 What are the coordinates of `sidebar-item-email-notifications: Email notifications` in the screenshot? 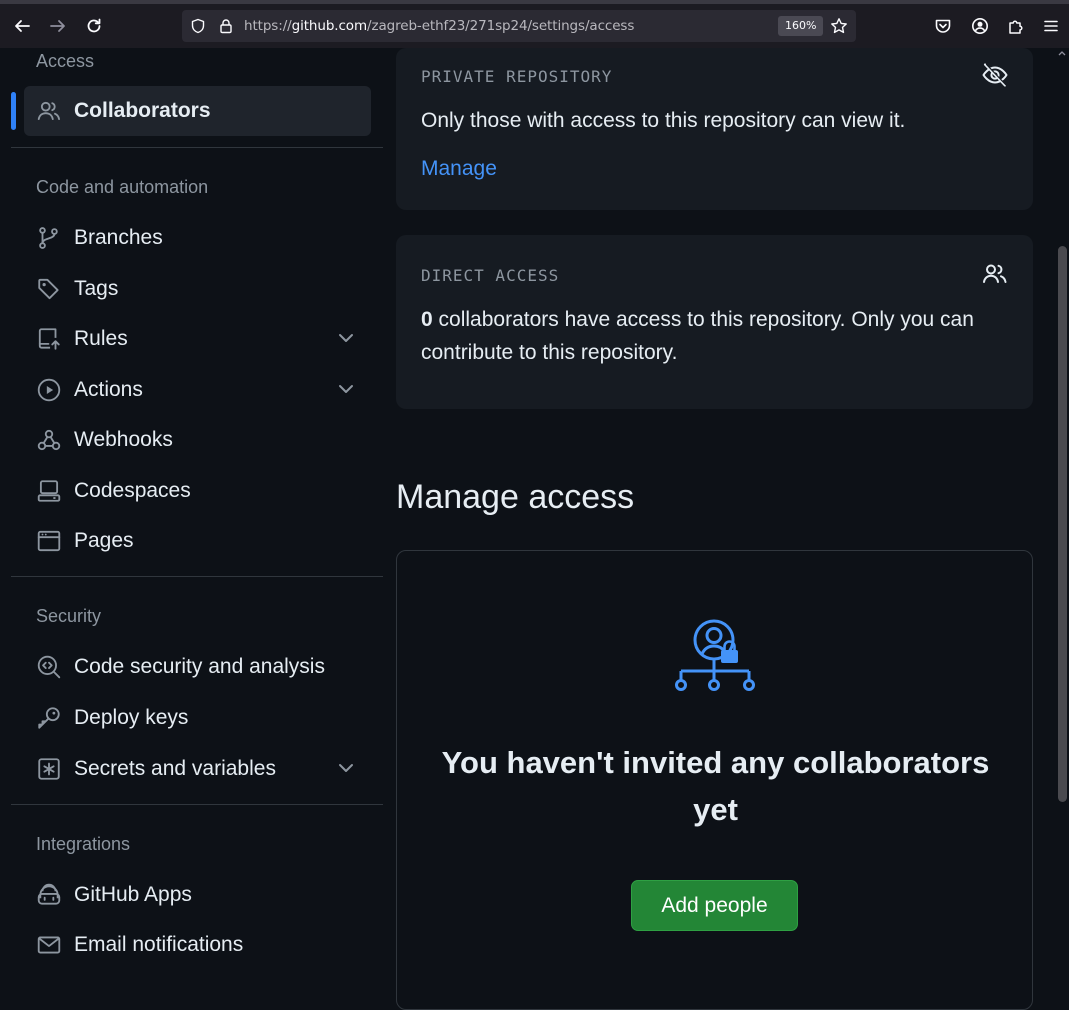 It's located at (197, 945).